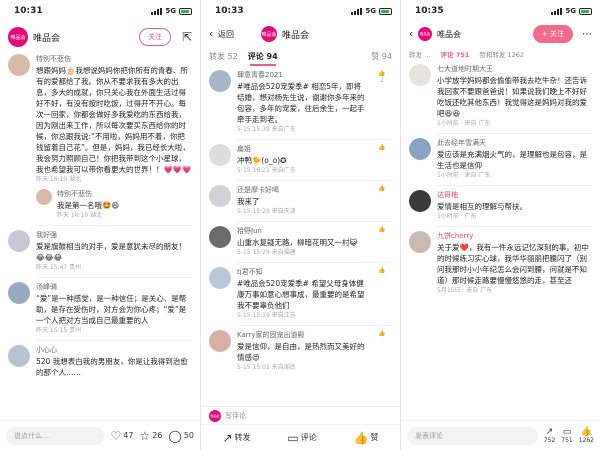 The height and width of the screenshot is (450, 600). Describe the element at coordinates (215, 415) in the screenshot. I see `brand-logo-small: 唯品会` at that location.